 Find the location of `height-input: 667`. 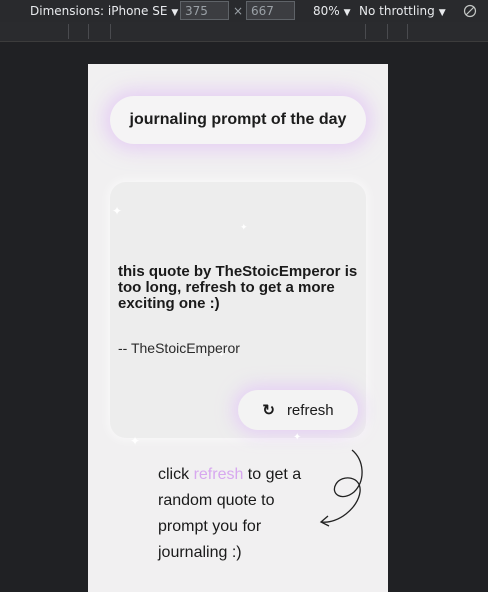

height-input: 667 is located at coordinates (270, 10).